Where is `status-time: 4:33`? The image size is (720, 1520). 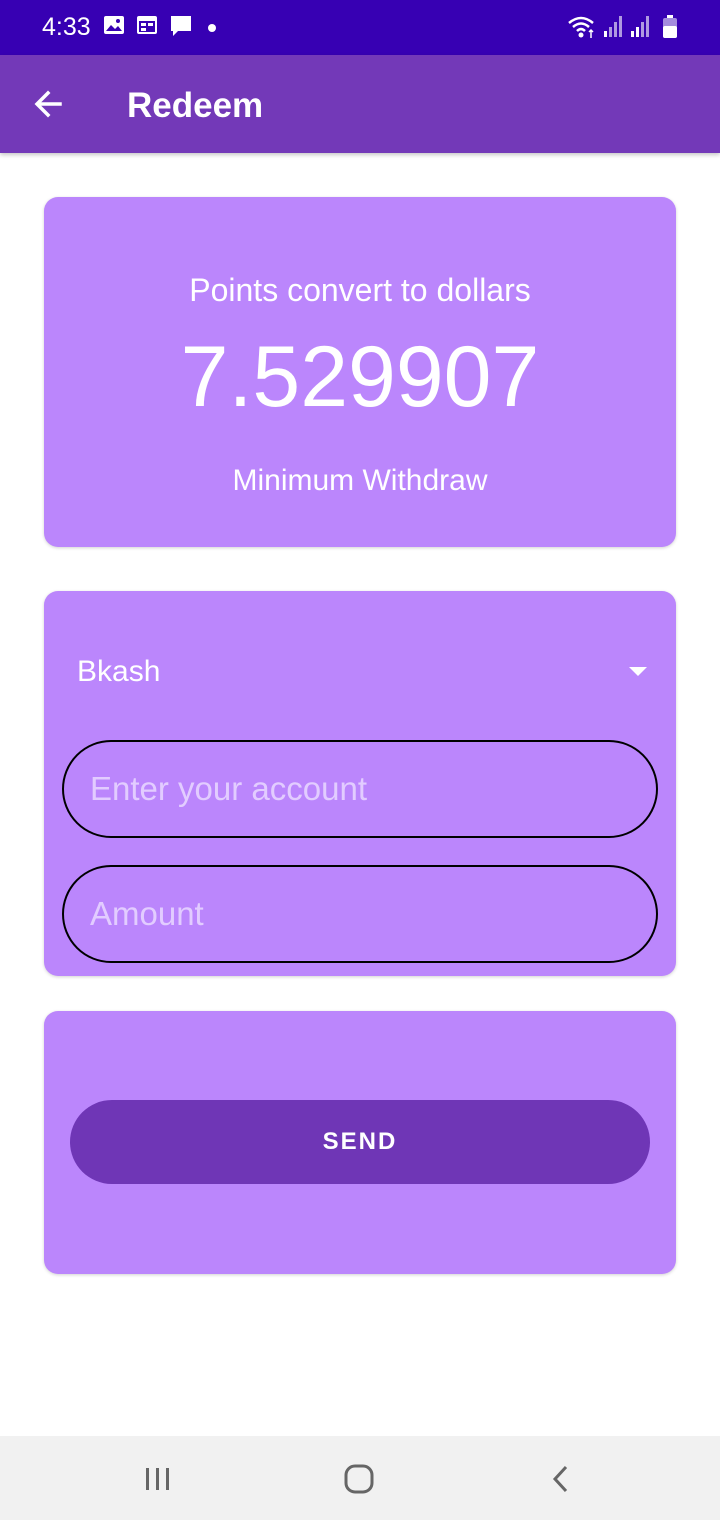
status-time: 4:33 is located at coordinates (66, 27).